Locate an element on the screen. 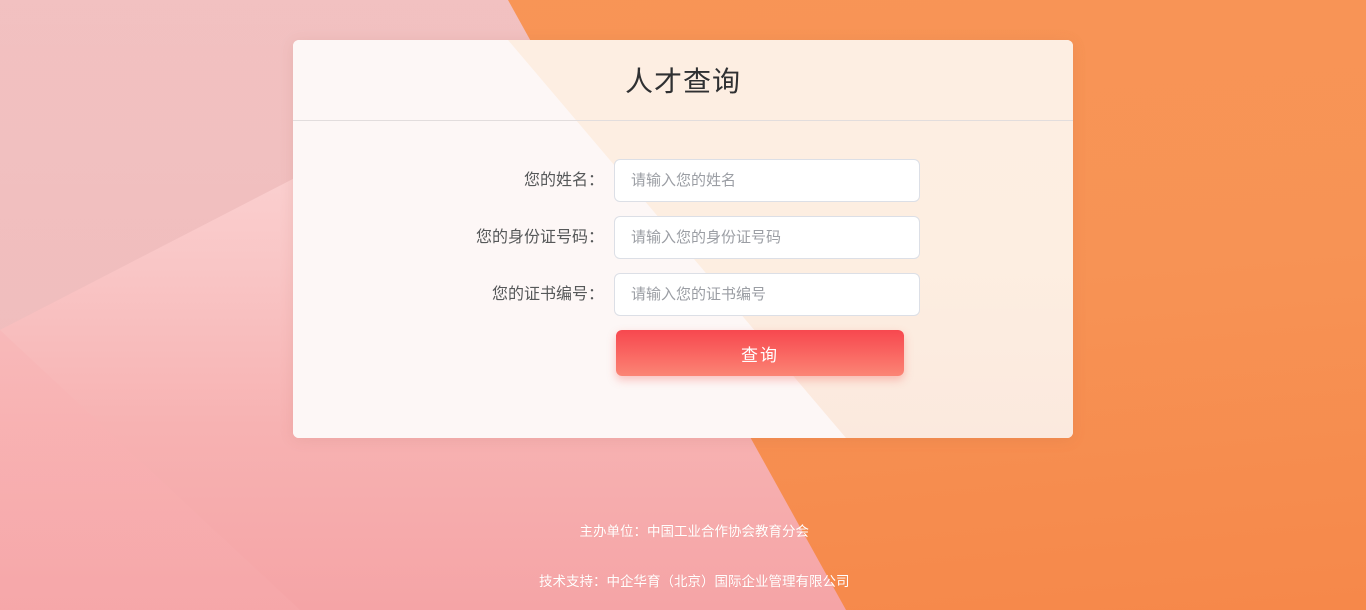 This screenshot has height=610, width=1366. form-row-certificate-number: 您的证书编号： is located at coordinates (683, 294).